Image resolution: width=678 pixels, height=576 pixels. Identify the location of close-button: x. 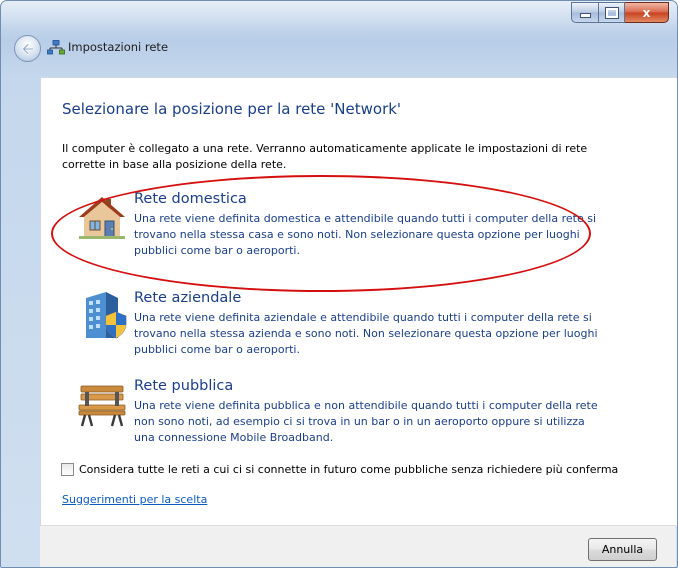
(647, 12).